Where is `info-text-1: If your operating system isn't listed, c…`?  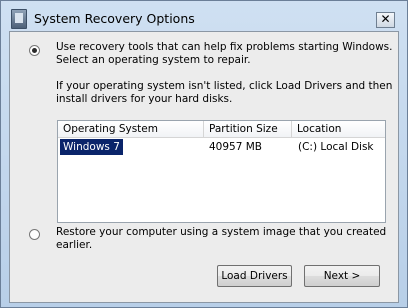
info-text-1: If your operating system isn't listed, c… is located at coordinates (224, 86).